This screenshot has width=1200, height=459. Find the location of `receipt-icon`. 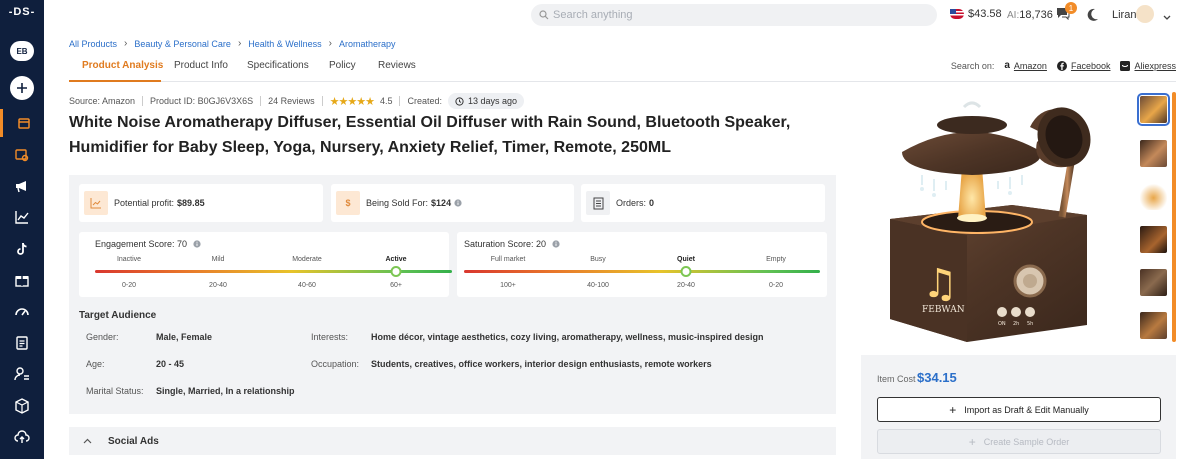

receipt-icon is located at coordinates (598, 203).